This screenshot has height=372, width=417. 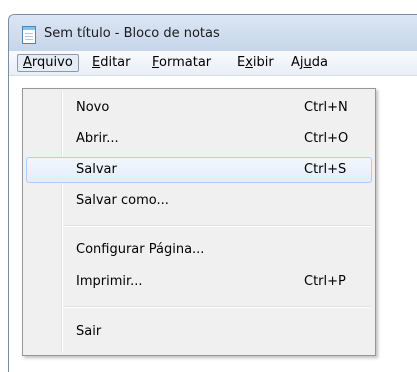 What do you see at coordinates (199, 332) in the screenshot?
I see `menu-item-sair: Sair` at bounding box center [199, 332].